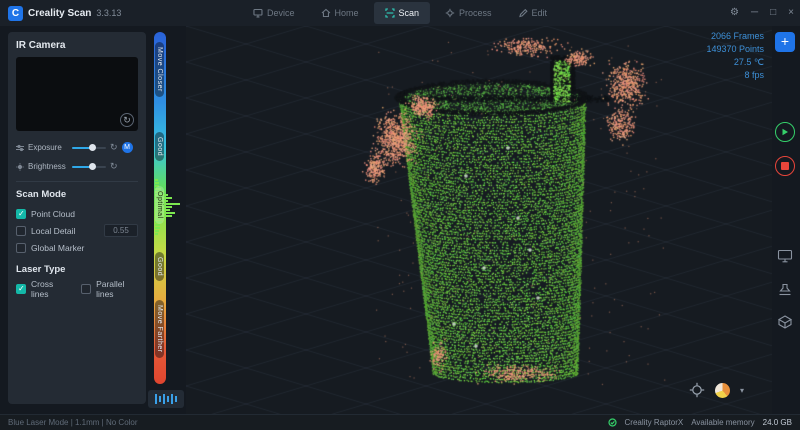  I want to click on crosshair-icon, so click(697, 390).